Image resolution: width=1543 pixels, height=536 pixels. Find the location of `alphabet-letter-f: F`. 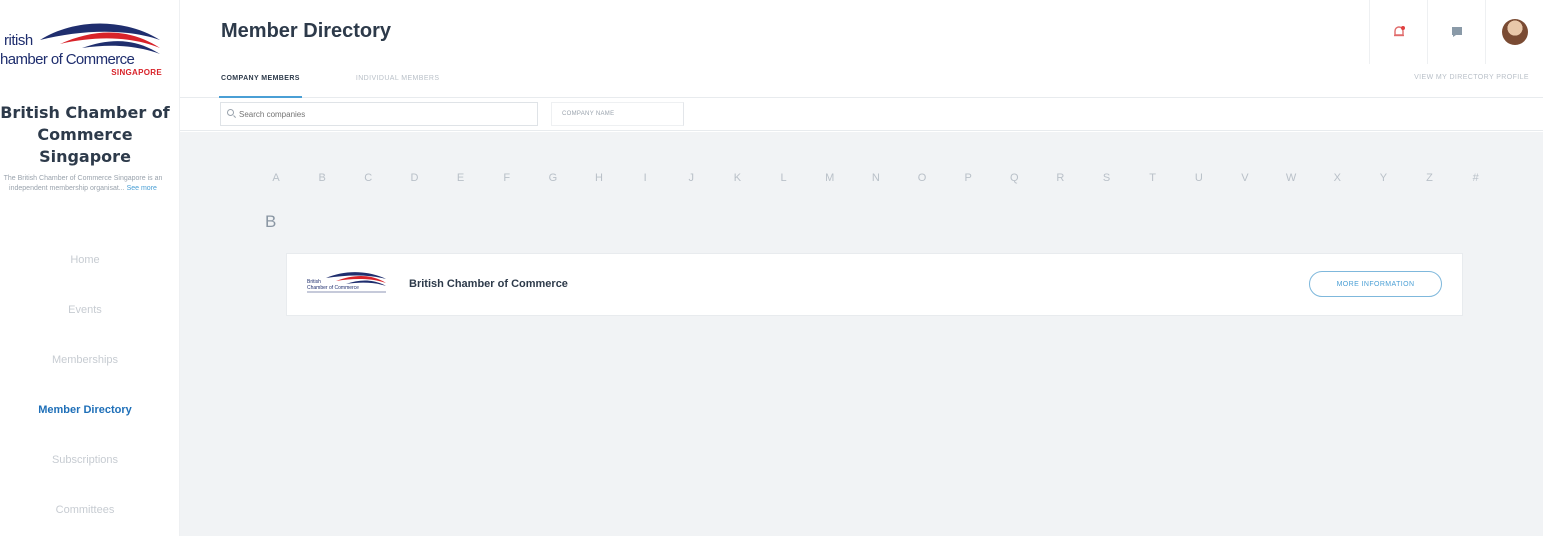

alphabet-letter-f: F is located at coordinates (507, 178).